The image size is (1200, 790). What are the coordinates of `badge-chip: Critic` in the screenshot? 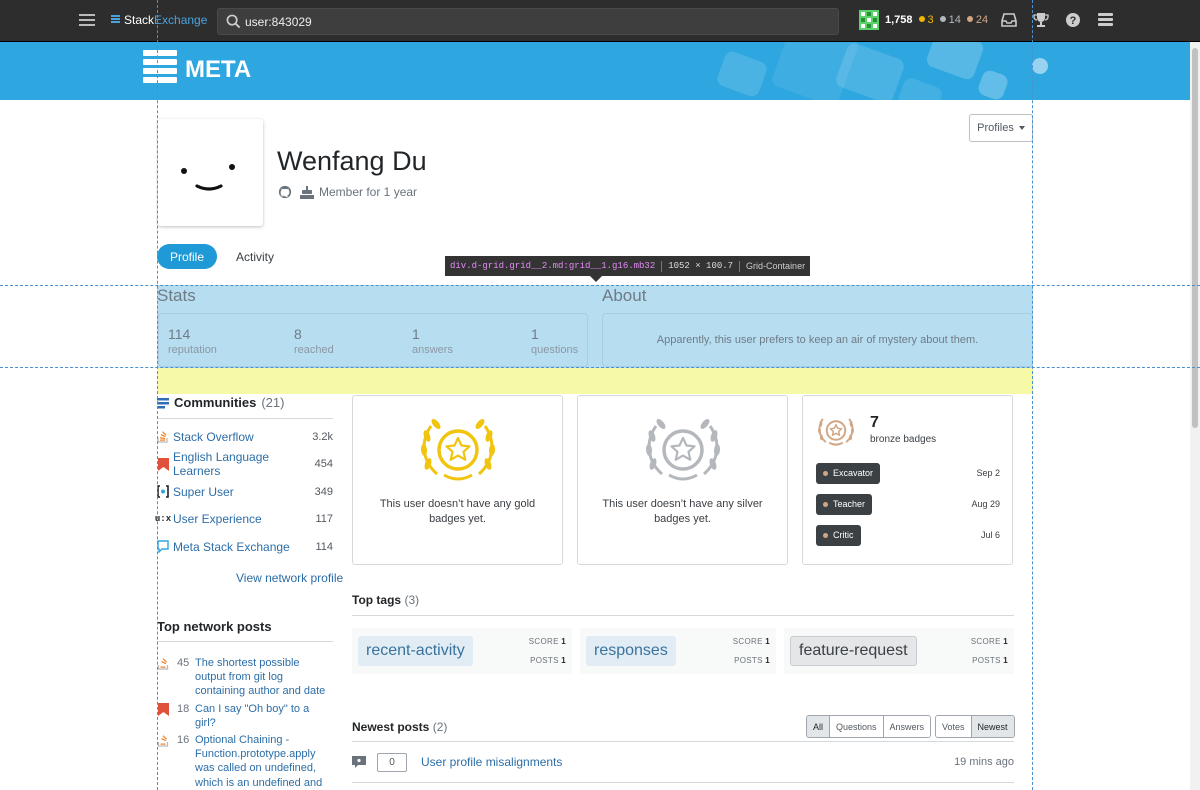 It's located at (838, 535).